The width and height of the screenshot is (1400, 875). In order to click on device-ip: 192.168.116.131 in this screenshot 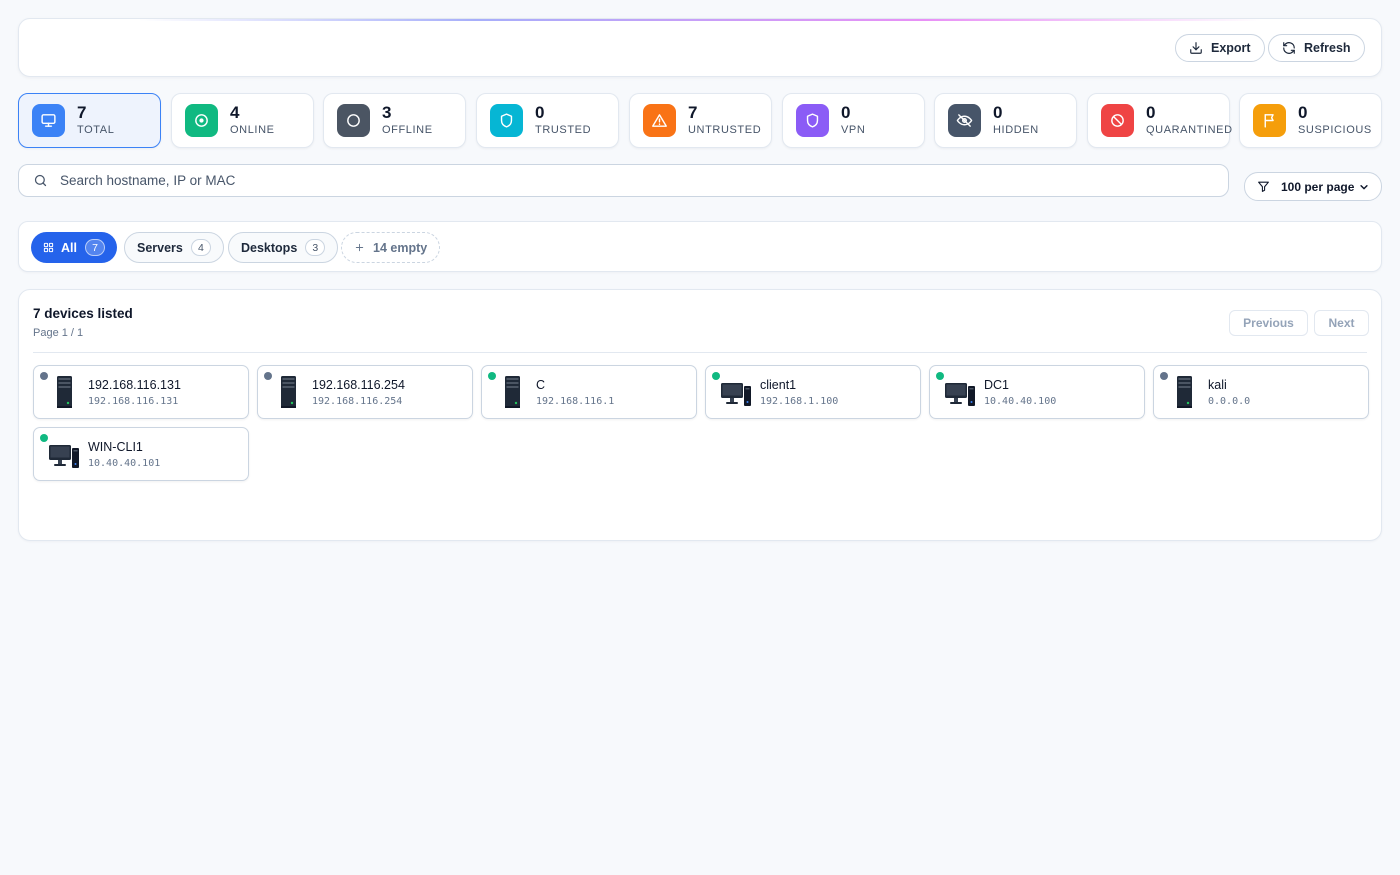, I will do `click(133, 401)`.